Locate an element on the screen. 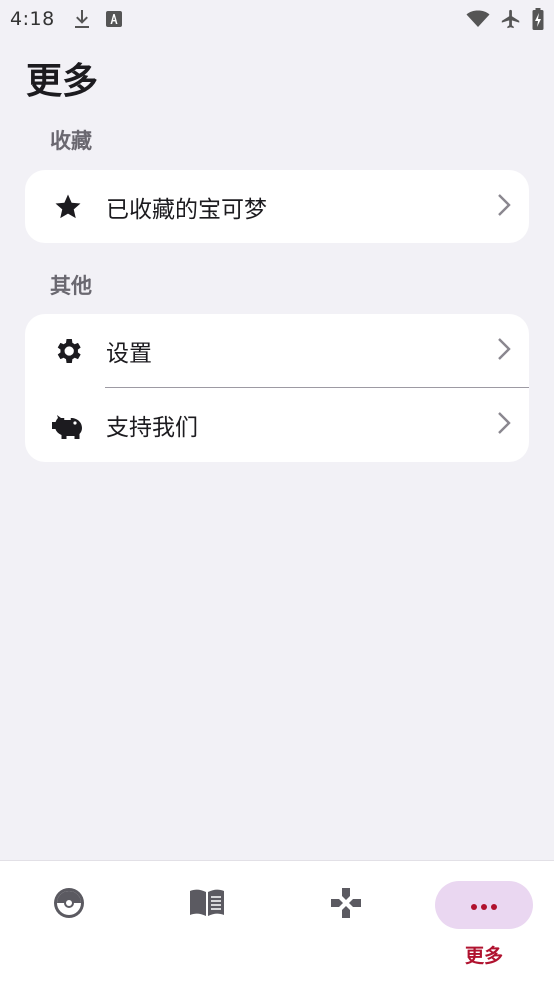 The width and height of the screenshot is (554, 984). favorite-pokemon-item: 已收藏的宝可梦 is located at coordinates (277, 206).